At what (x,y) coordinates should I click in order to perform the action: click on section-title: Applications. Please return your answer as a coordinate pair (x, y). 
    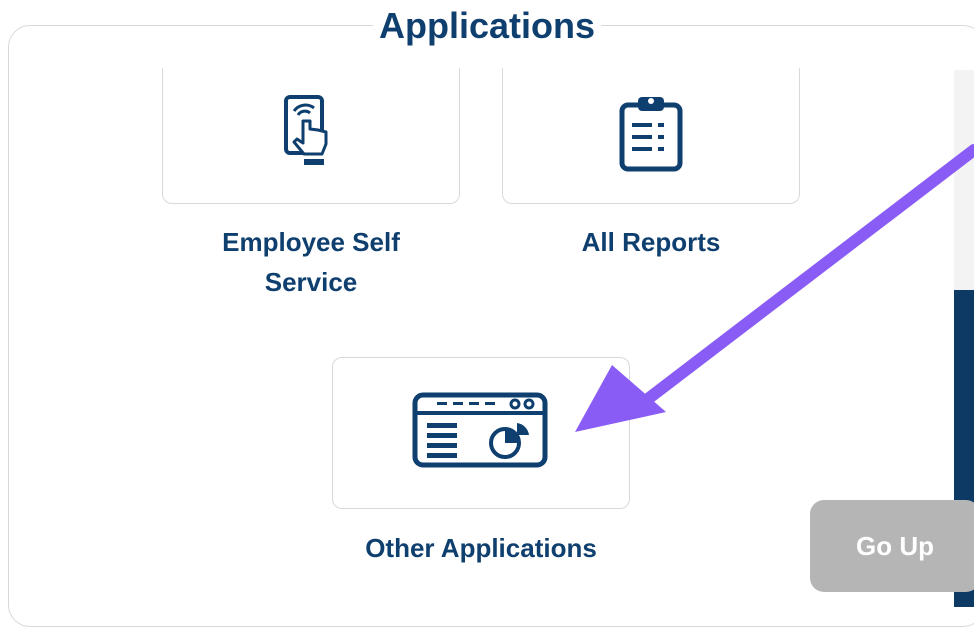
    Looking at the image, I should click on (487, 26).